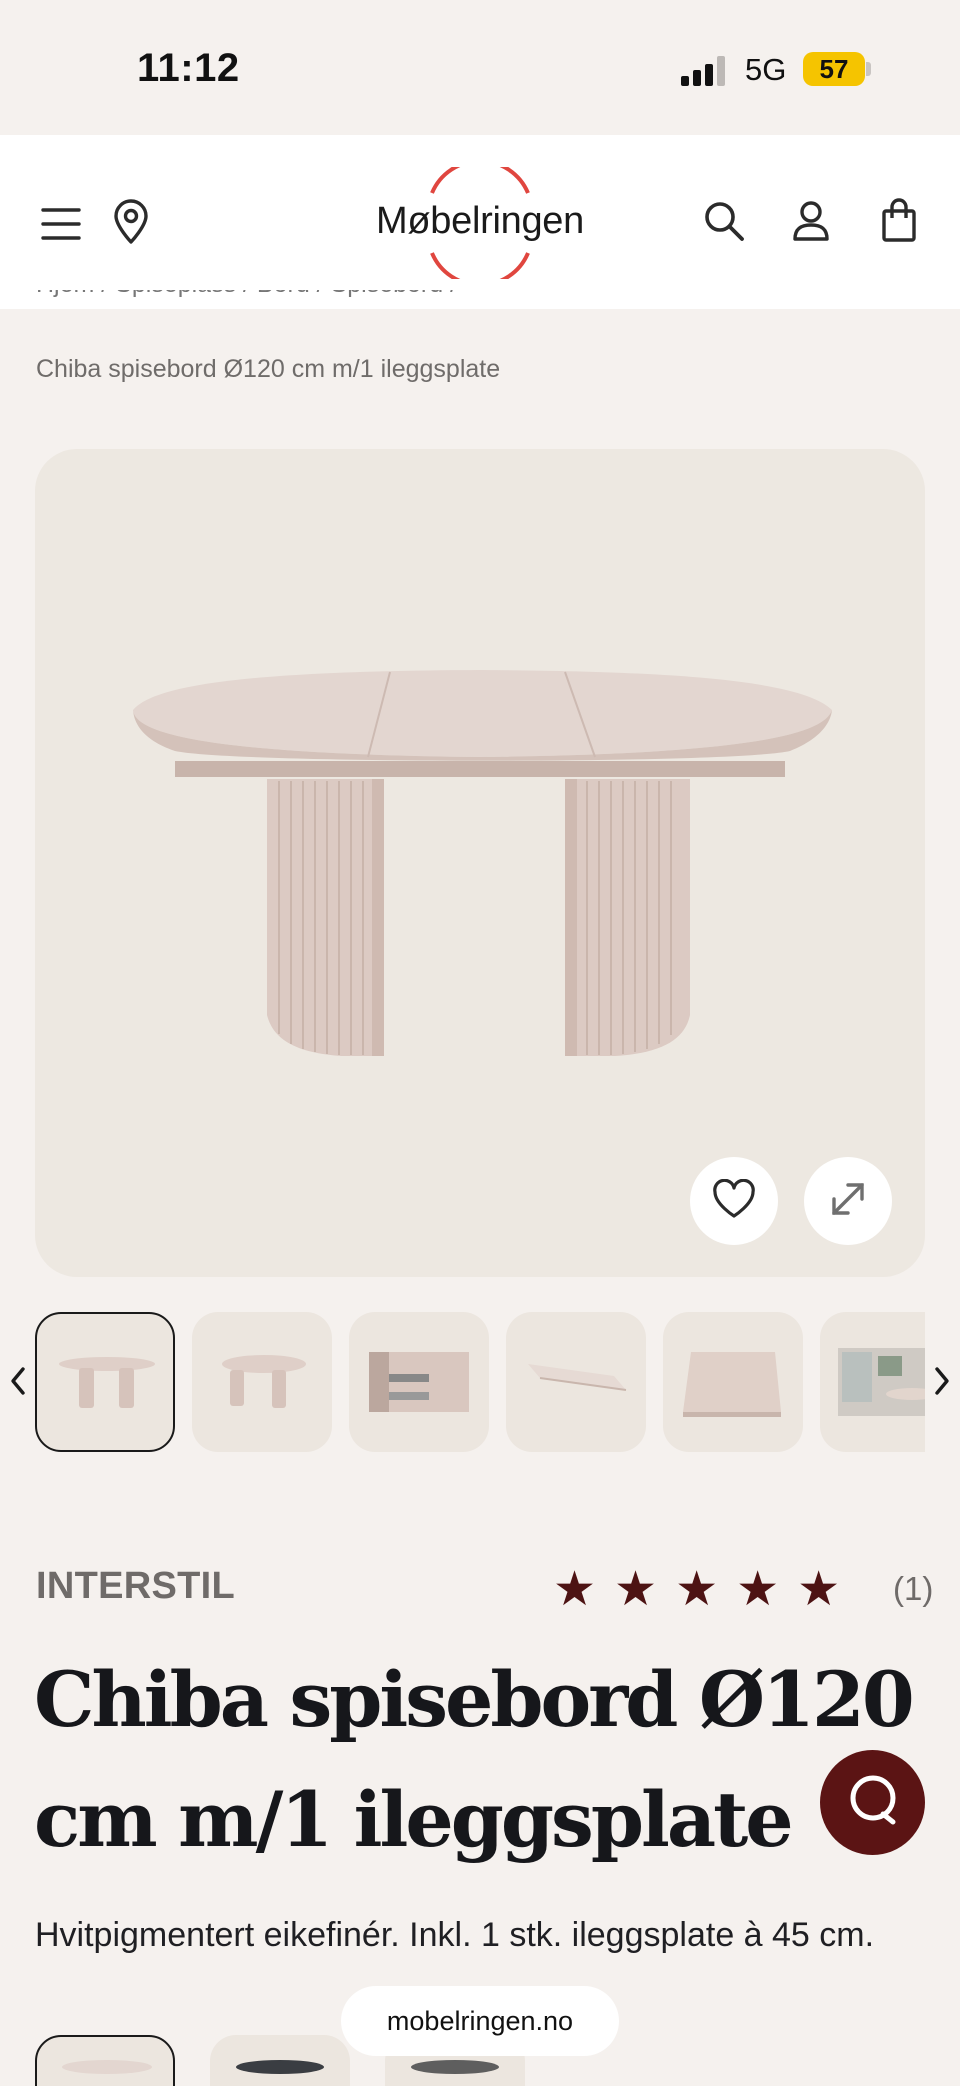 Image resolution: width=960 pixels, height=2086 pixels. I want to click on expand-button, so click(848, 1201).